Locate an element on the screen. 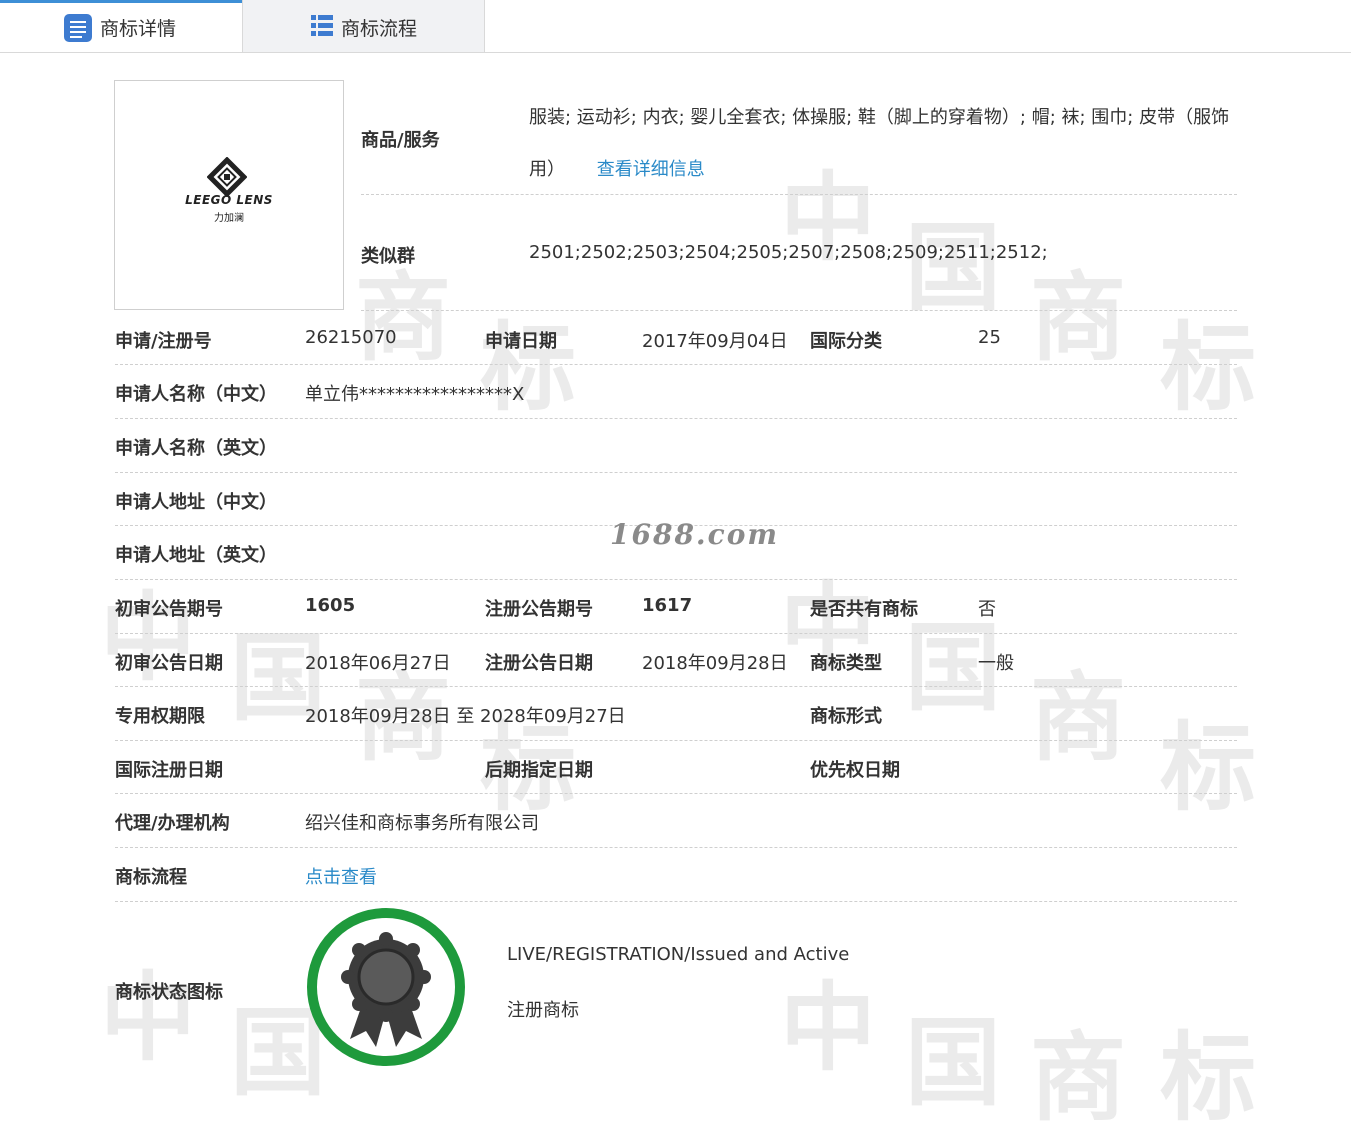 The image size is (1351, 1139). tab-trademark-detail: 商标详情 is located at coordinates (121, 26).